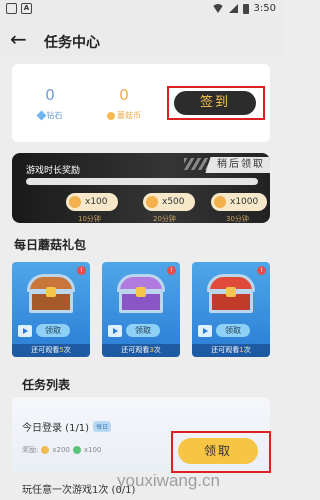 The height and width of the screenshot is (500, 320). I want to click on notification-a-icon: A, so click(26, 8).